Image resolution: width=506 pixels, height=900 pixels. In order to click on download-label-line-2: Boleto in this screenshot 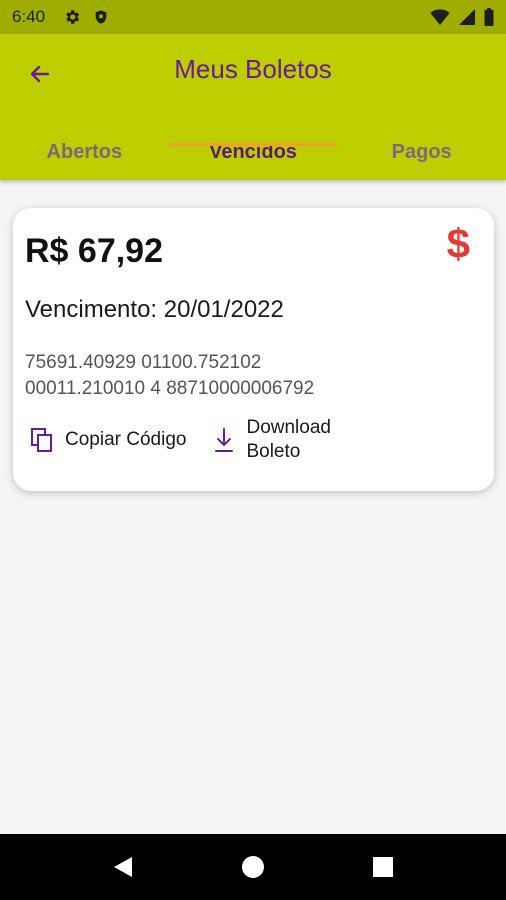, I will do `click(273, 451)`.